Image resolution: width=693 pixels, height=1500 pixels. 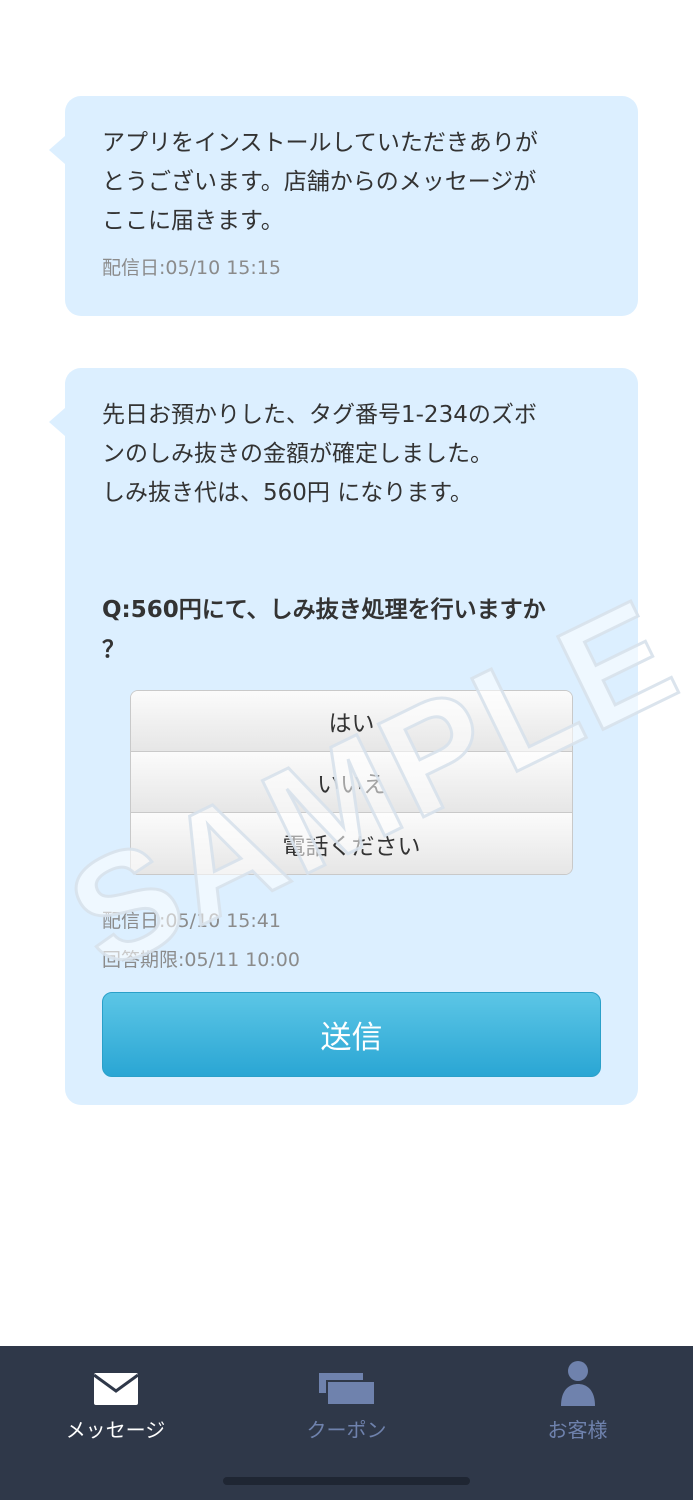 What do you see at coordinates (347, 1384) in the screenshot?
I see `coupon-icon` at bounding box center [347, 1384].